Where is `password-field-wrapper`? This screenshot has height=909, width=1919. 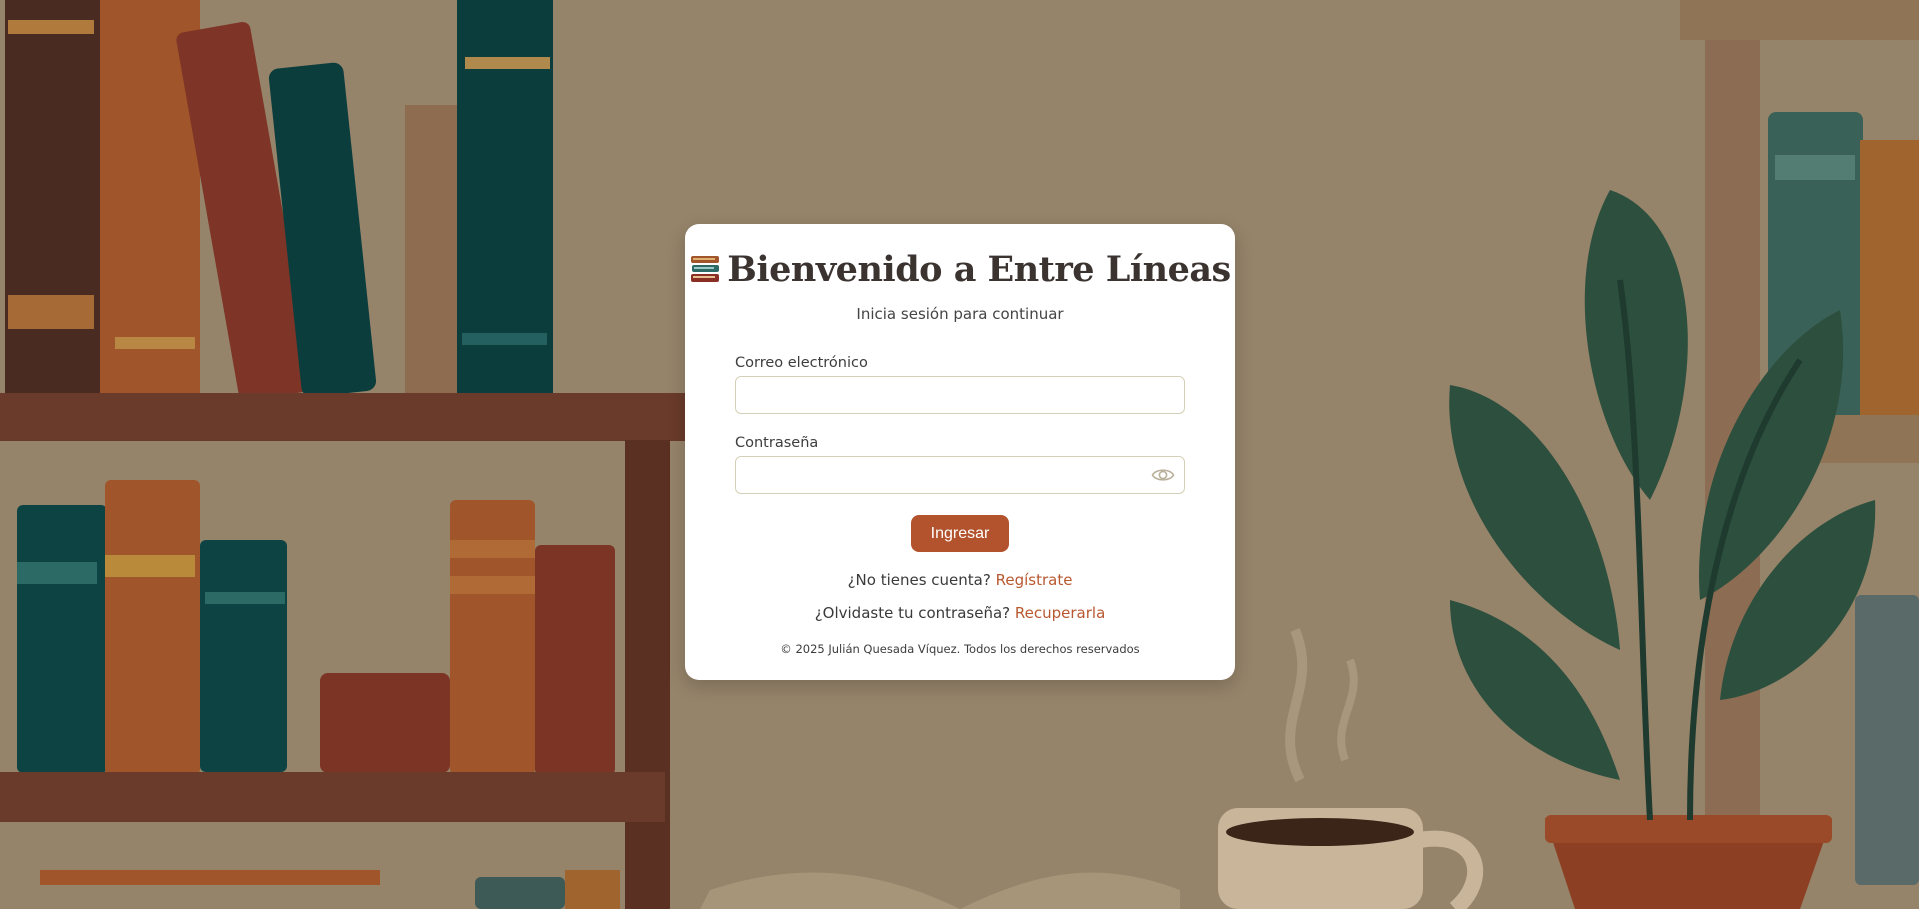
password-field-wrapper is located at coordinates (960, 475).